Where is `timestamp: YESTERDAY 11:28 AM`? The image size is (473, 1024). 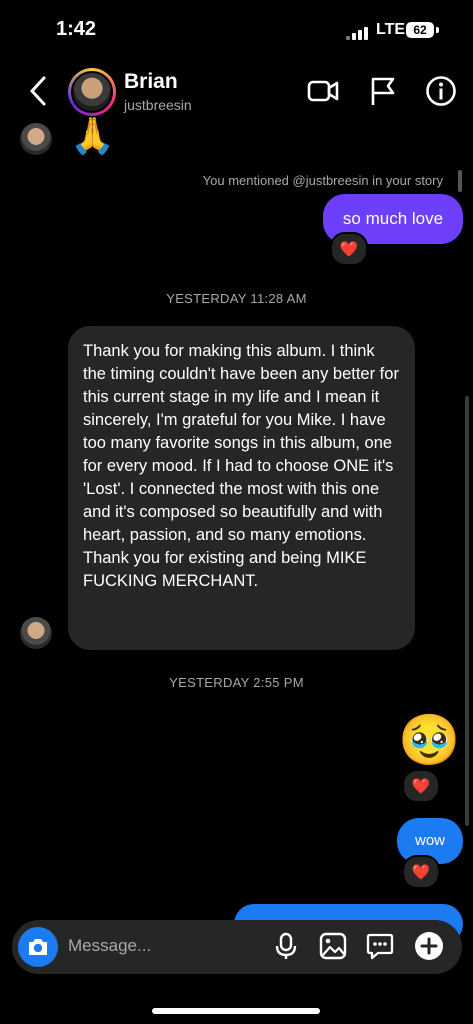
timestamp: YESTERDAY 11:28 AM is located at coordinates (236, 298).